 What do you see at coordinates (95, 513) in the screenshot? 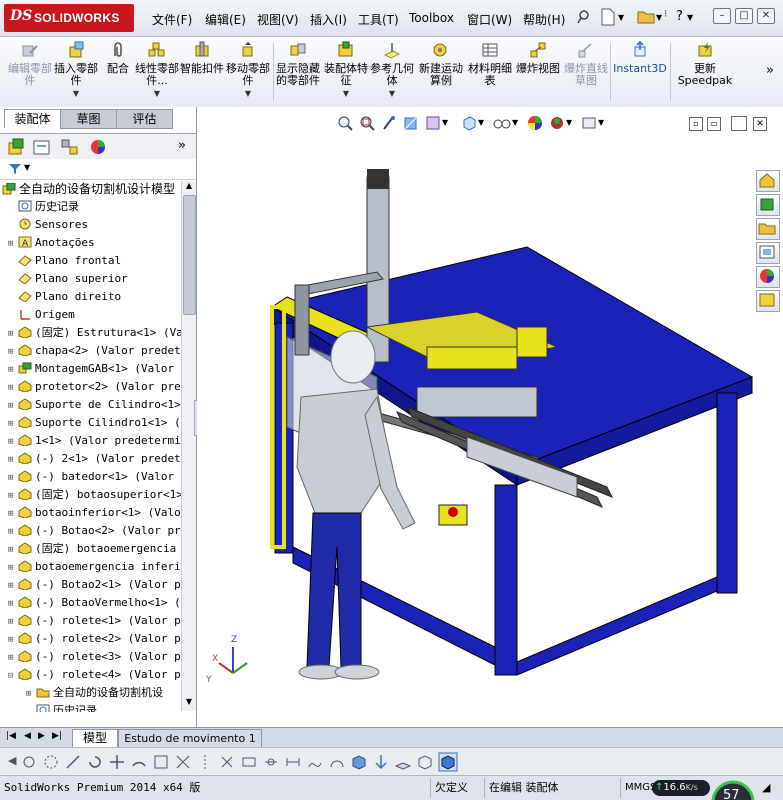
I see `tree-item: ⊞ botaoinferior<1> (Valor` at bounding box center [95, 513].